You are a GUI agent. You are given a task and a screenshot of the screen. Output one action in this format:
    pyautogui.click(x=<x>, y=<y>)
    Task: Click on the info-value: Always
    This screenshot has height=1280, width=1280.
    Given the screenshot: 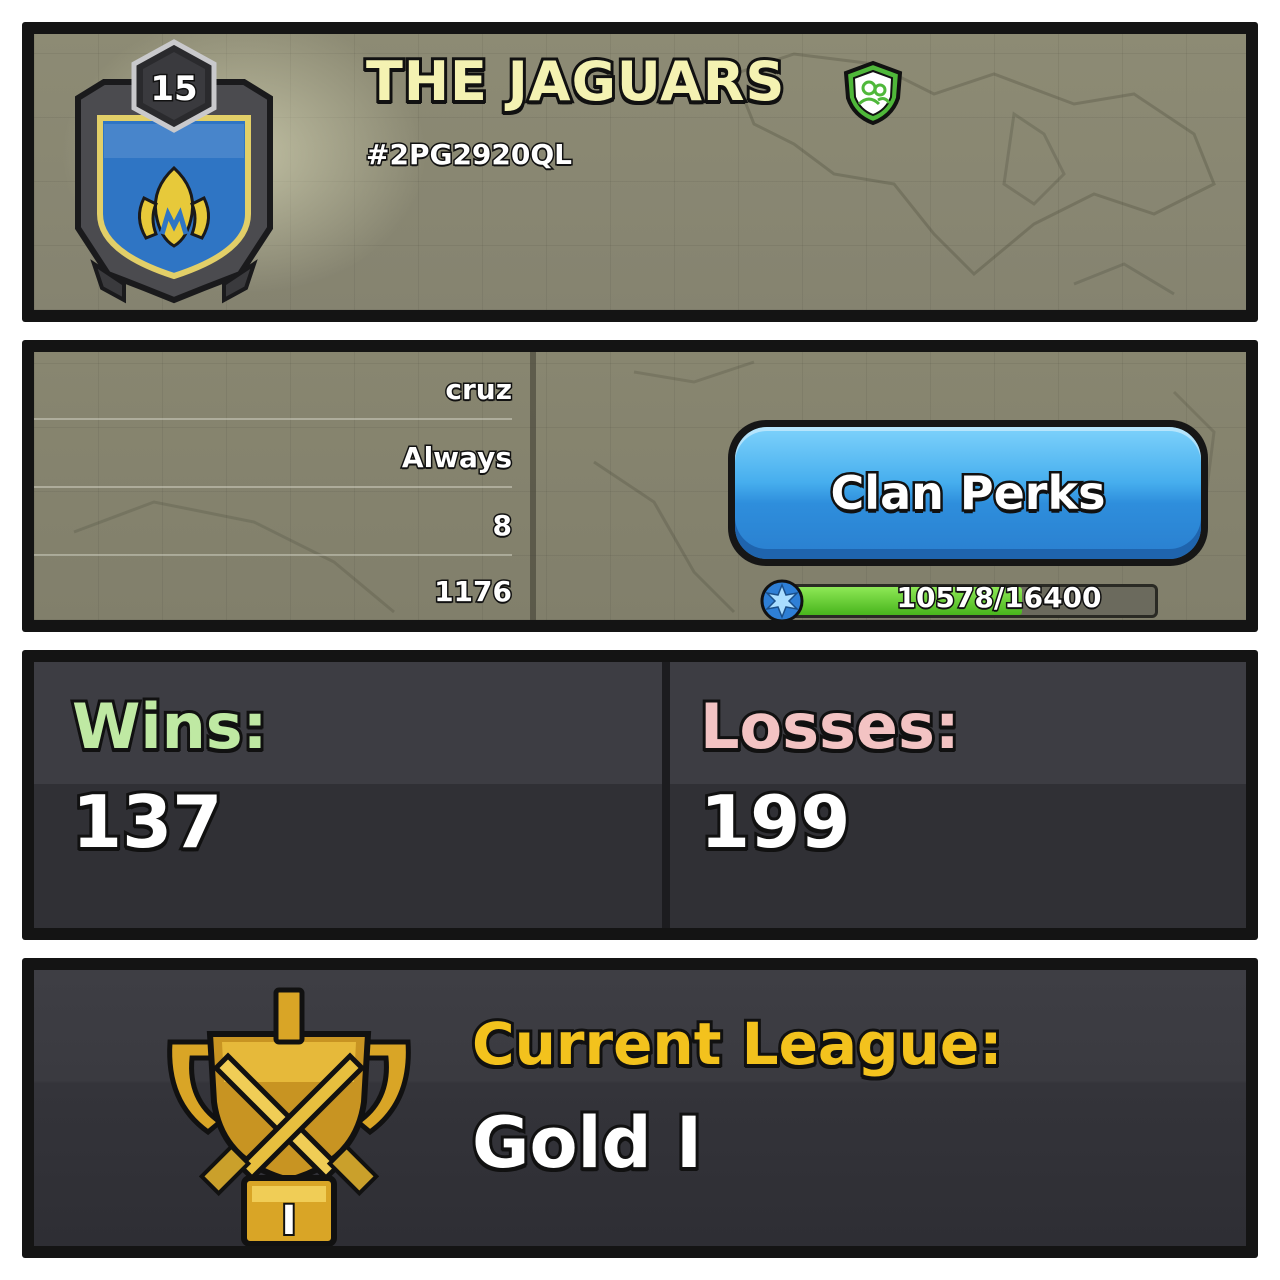 What is the action you would take?
    pyautogui.click(x=456, y=458)
    